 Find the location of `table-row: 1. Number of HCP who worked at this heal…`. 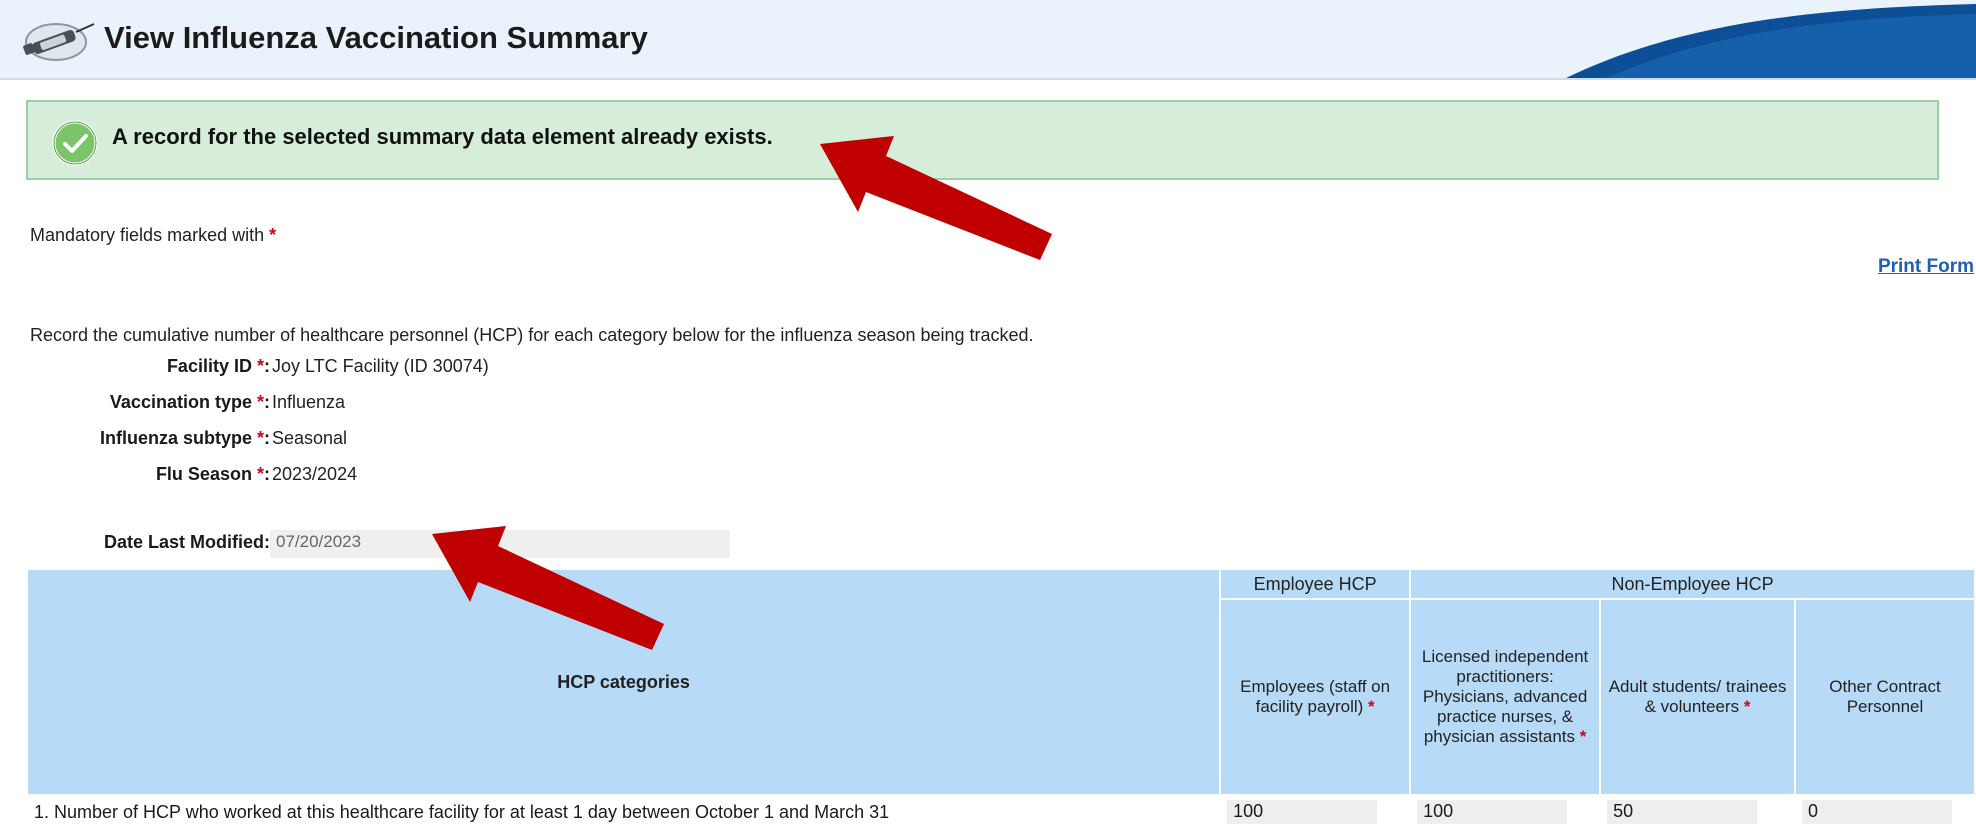

table-row: 1. Number of HCP who worked at this heal… is located at coordinates (1000, 812).